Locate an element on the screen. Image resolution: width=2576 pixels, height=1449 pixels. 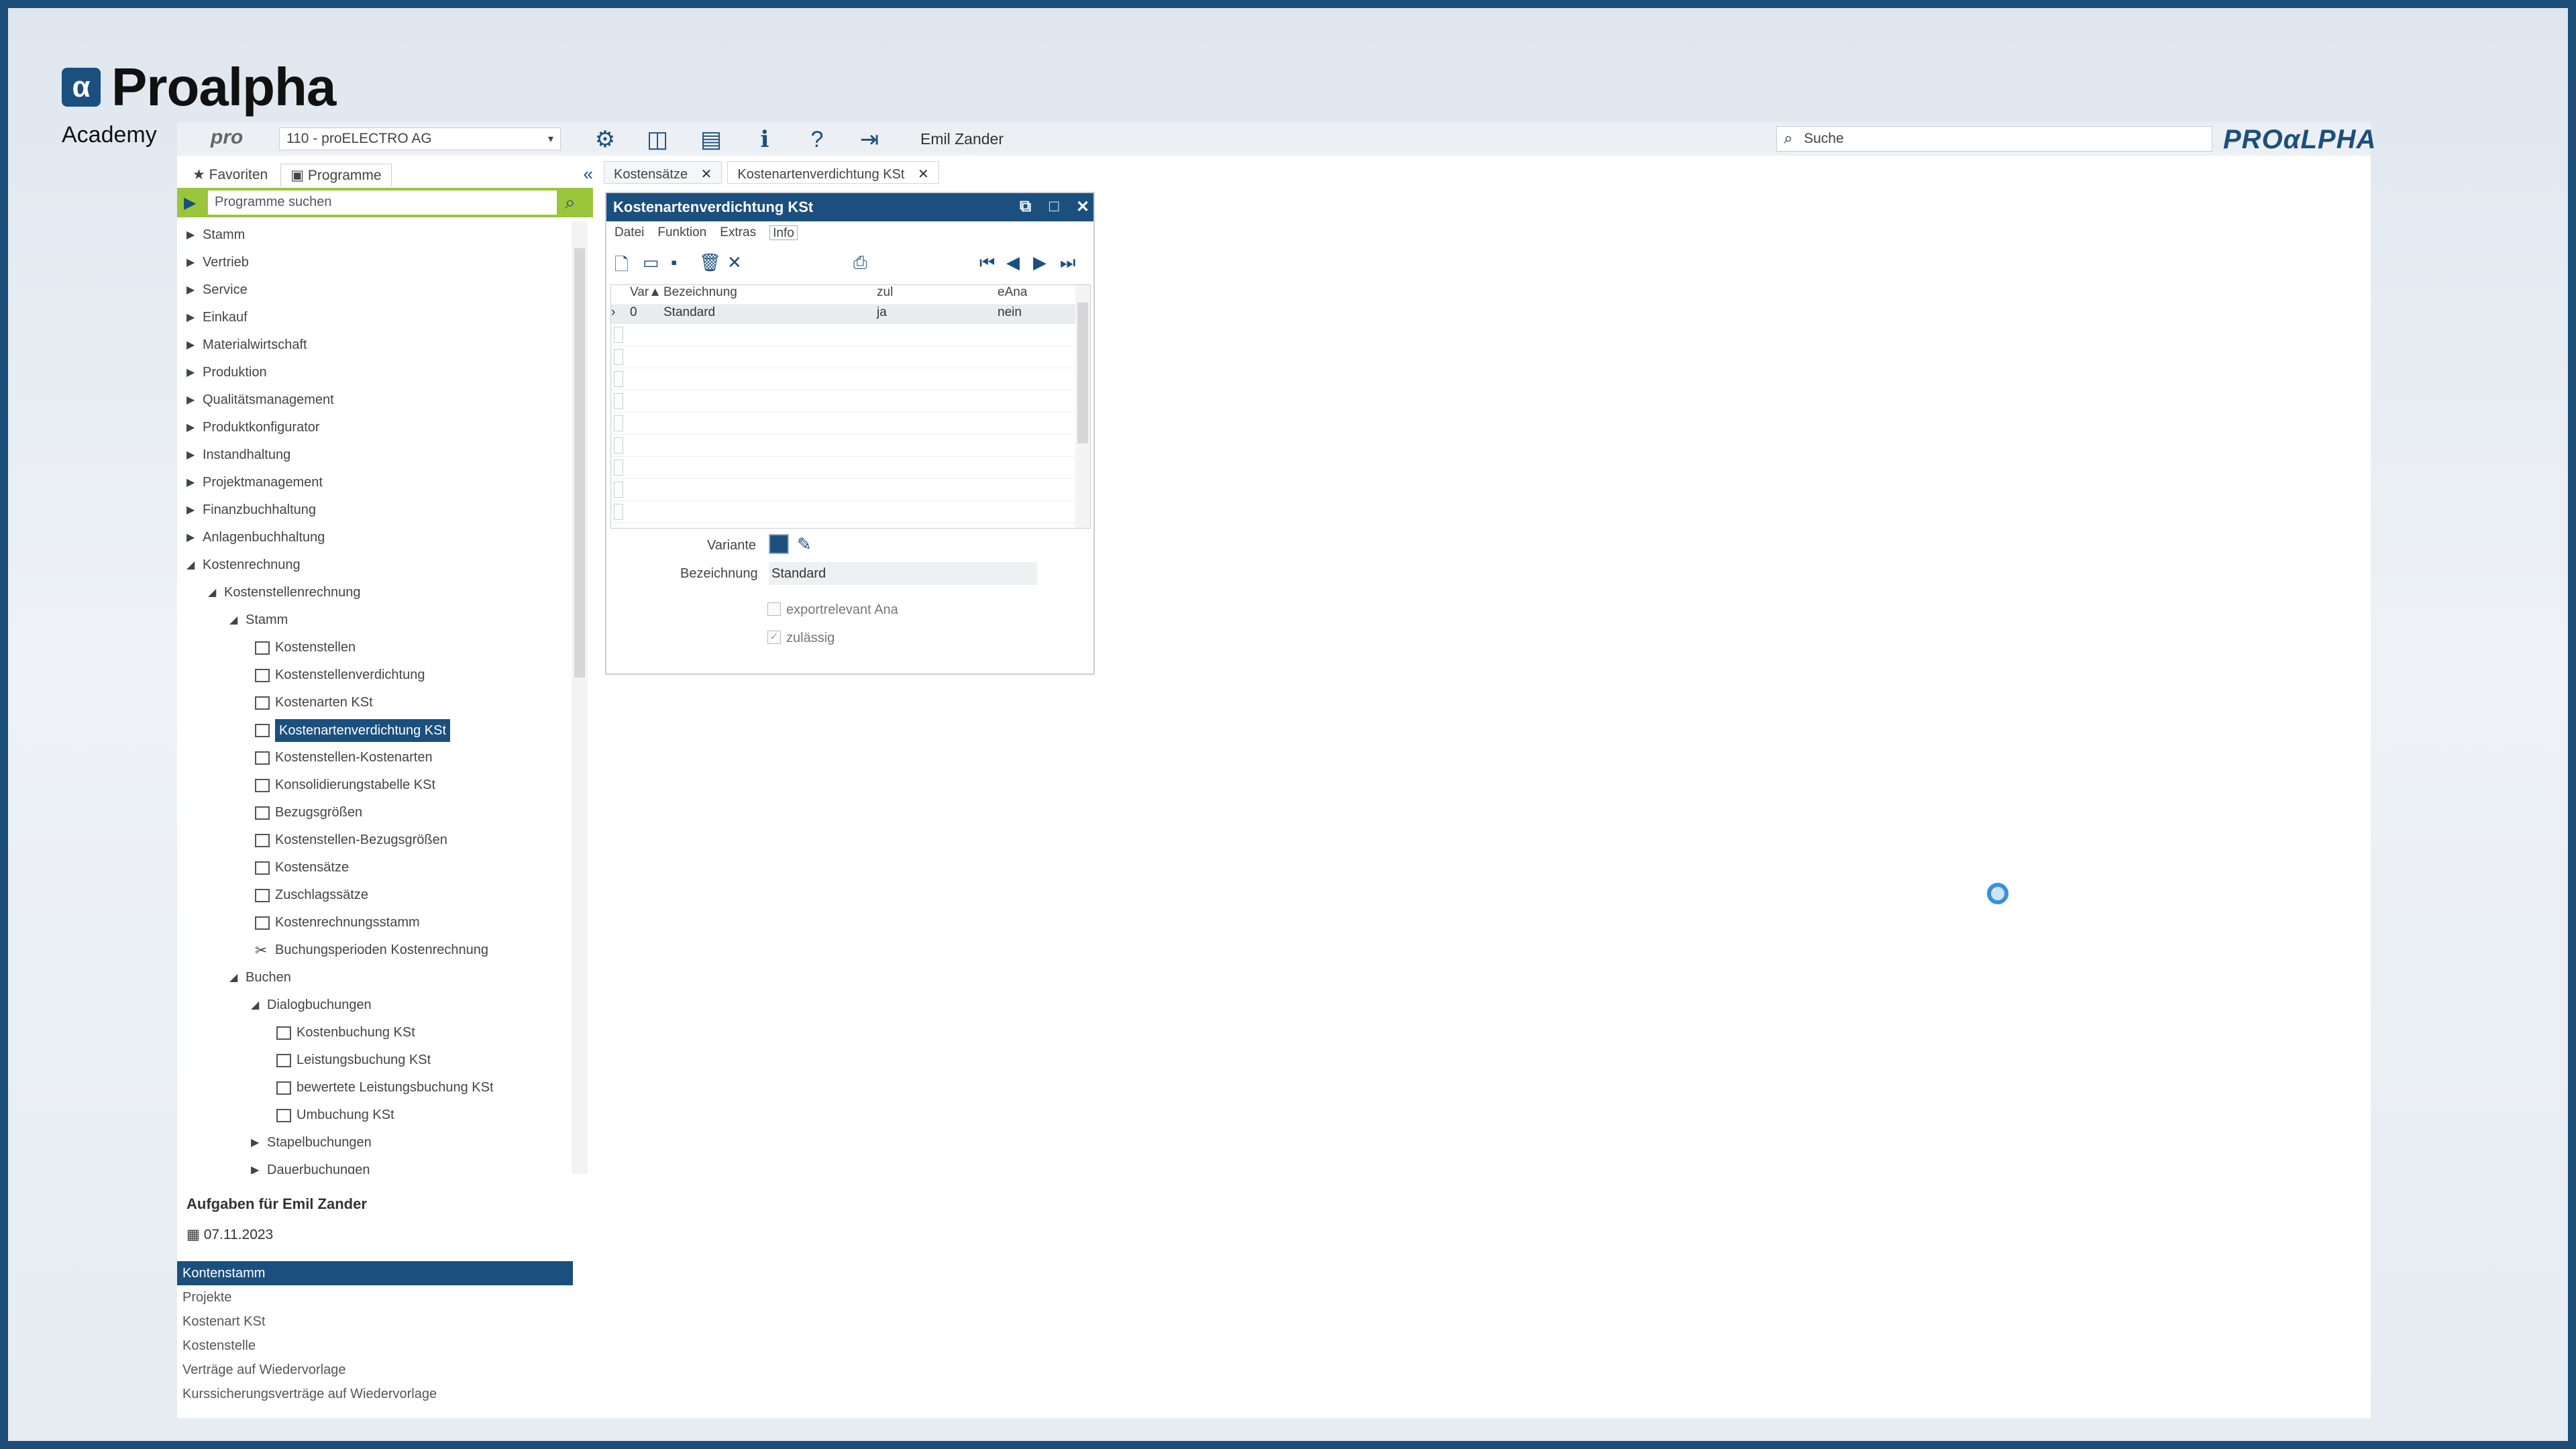
company-select: 110 - proELECTRO AG ▾ is located at coordinates (420, 138).